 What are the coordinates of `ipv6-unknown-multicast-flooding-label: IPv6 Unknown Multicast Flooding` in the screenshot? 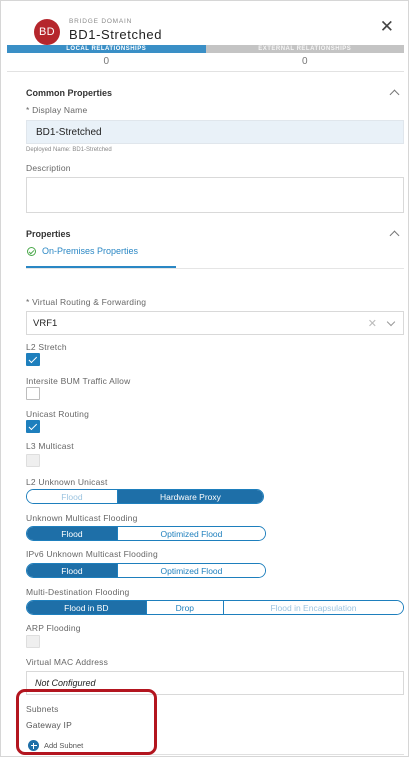 It's located at (92, 554).